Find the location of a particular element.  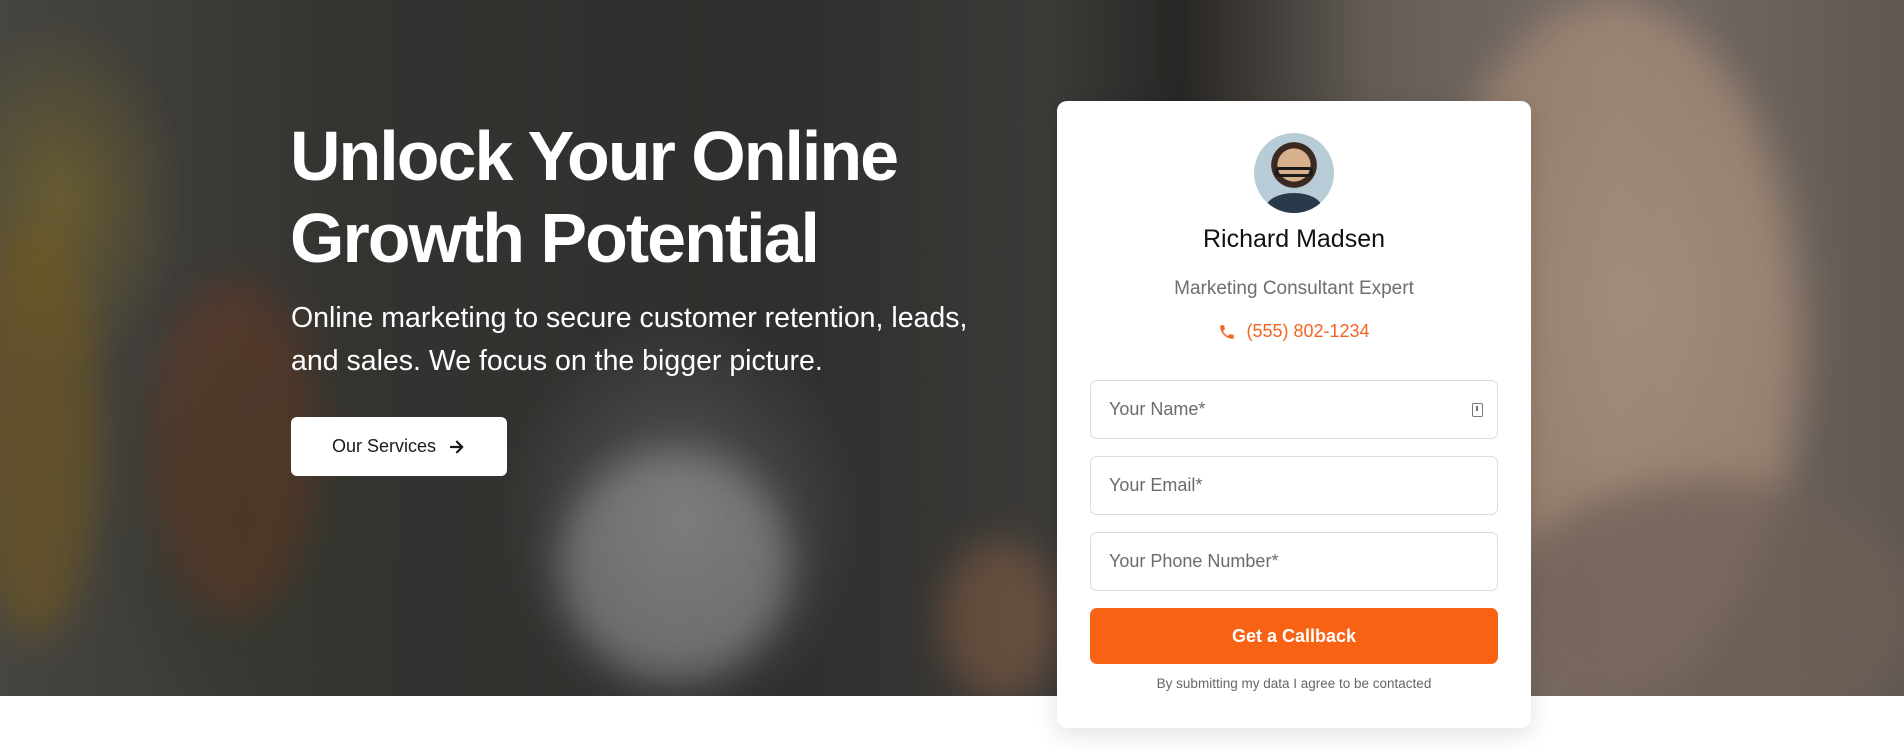

arrow-right-icon is located at coordinates (456, 446).